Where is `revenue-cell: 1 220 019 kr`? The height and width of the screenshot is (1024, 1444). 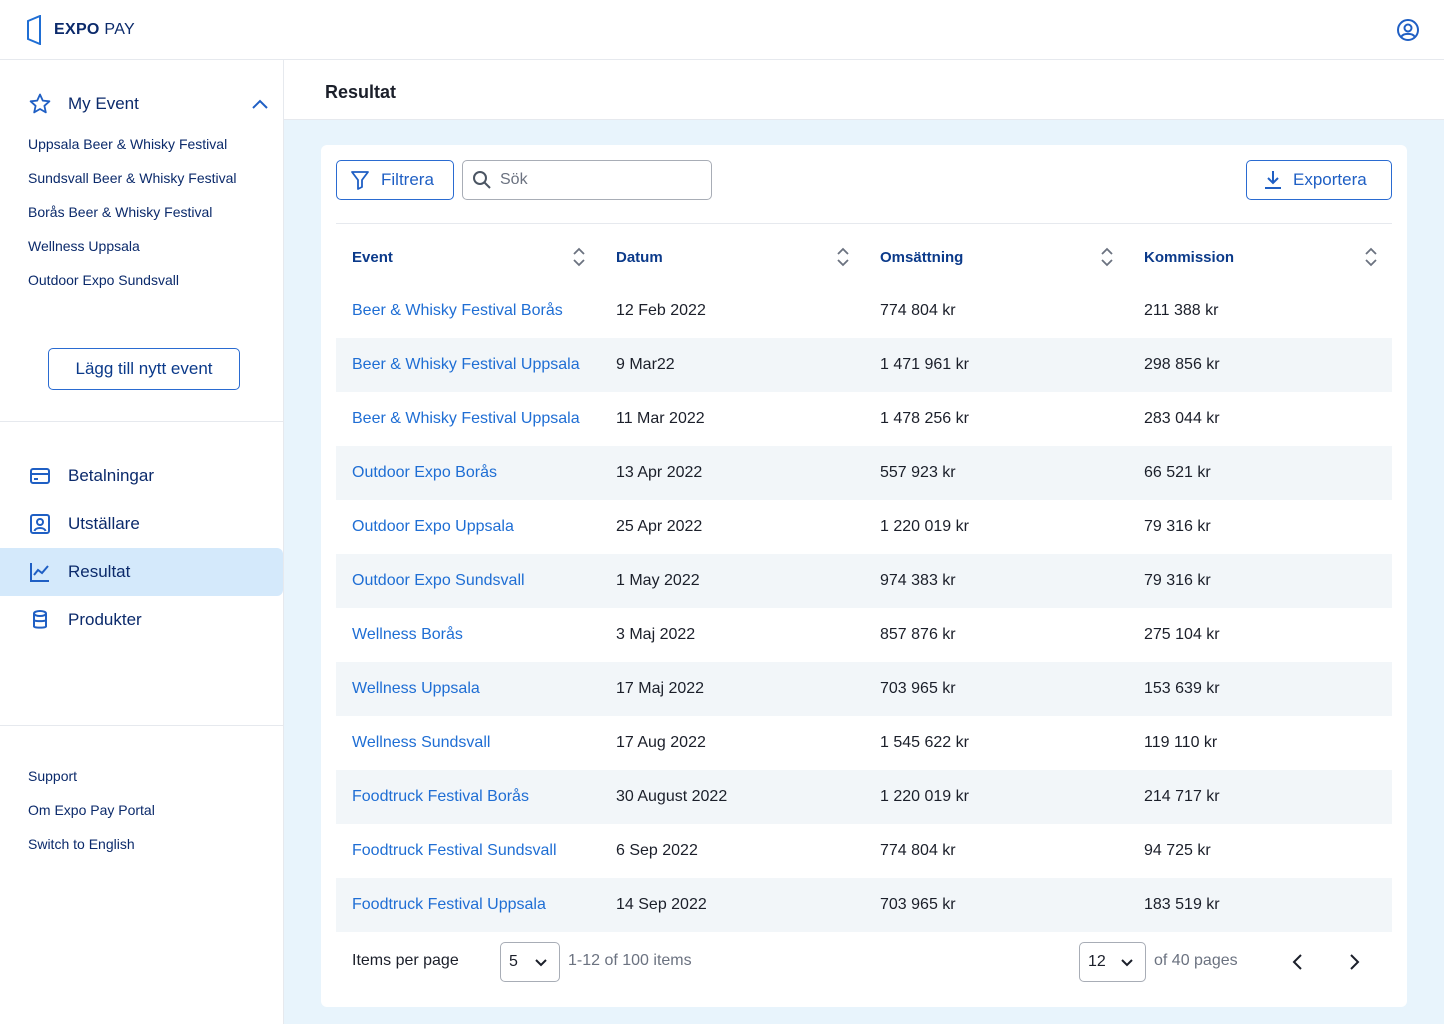
revenue-cell: 1 220 019 kr is located at coordinates (924, 526).